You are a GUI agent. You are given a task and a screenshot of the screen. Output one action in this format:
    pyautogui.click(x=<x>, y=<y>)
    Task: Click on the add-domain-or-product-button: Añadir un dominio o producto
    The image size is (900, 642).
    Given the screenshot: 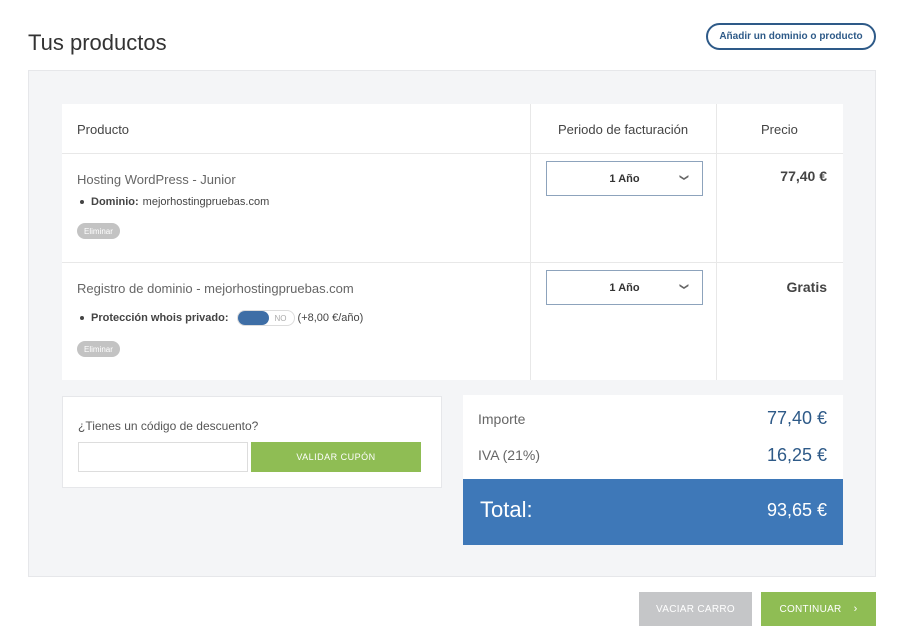 What is the action you would take?
    pyautogui.click(x=791, y=36)
    